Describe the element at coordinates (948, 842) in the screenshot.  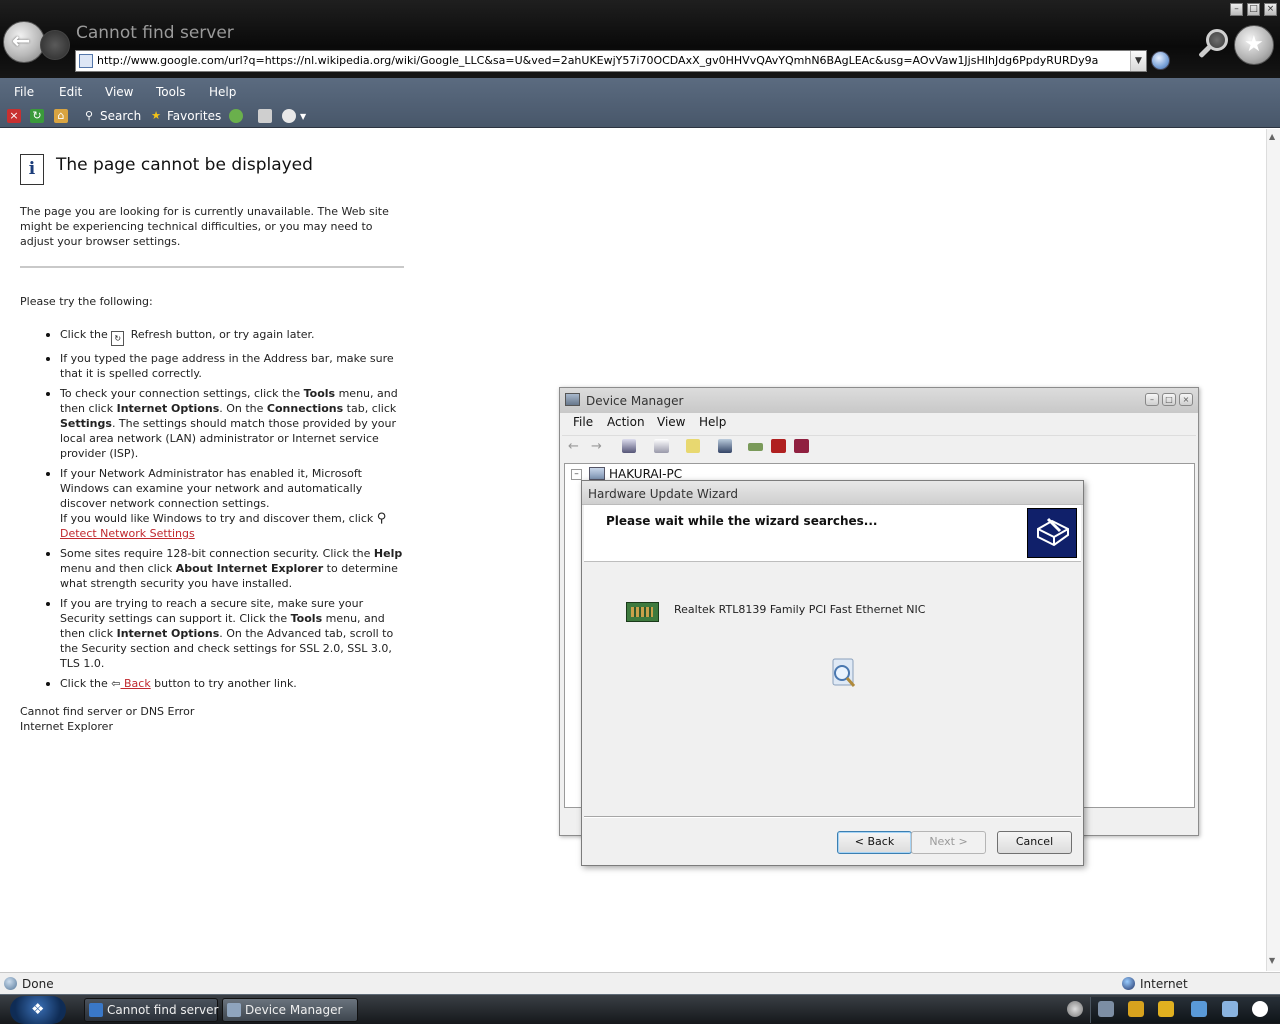
I see `next-button: Next >` at that location.